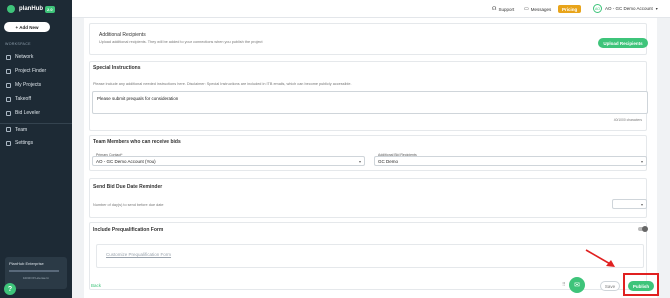  I want to click on support-label: Support, so click(506, 9).